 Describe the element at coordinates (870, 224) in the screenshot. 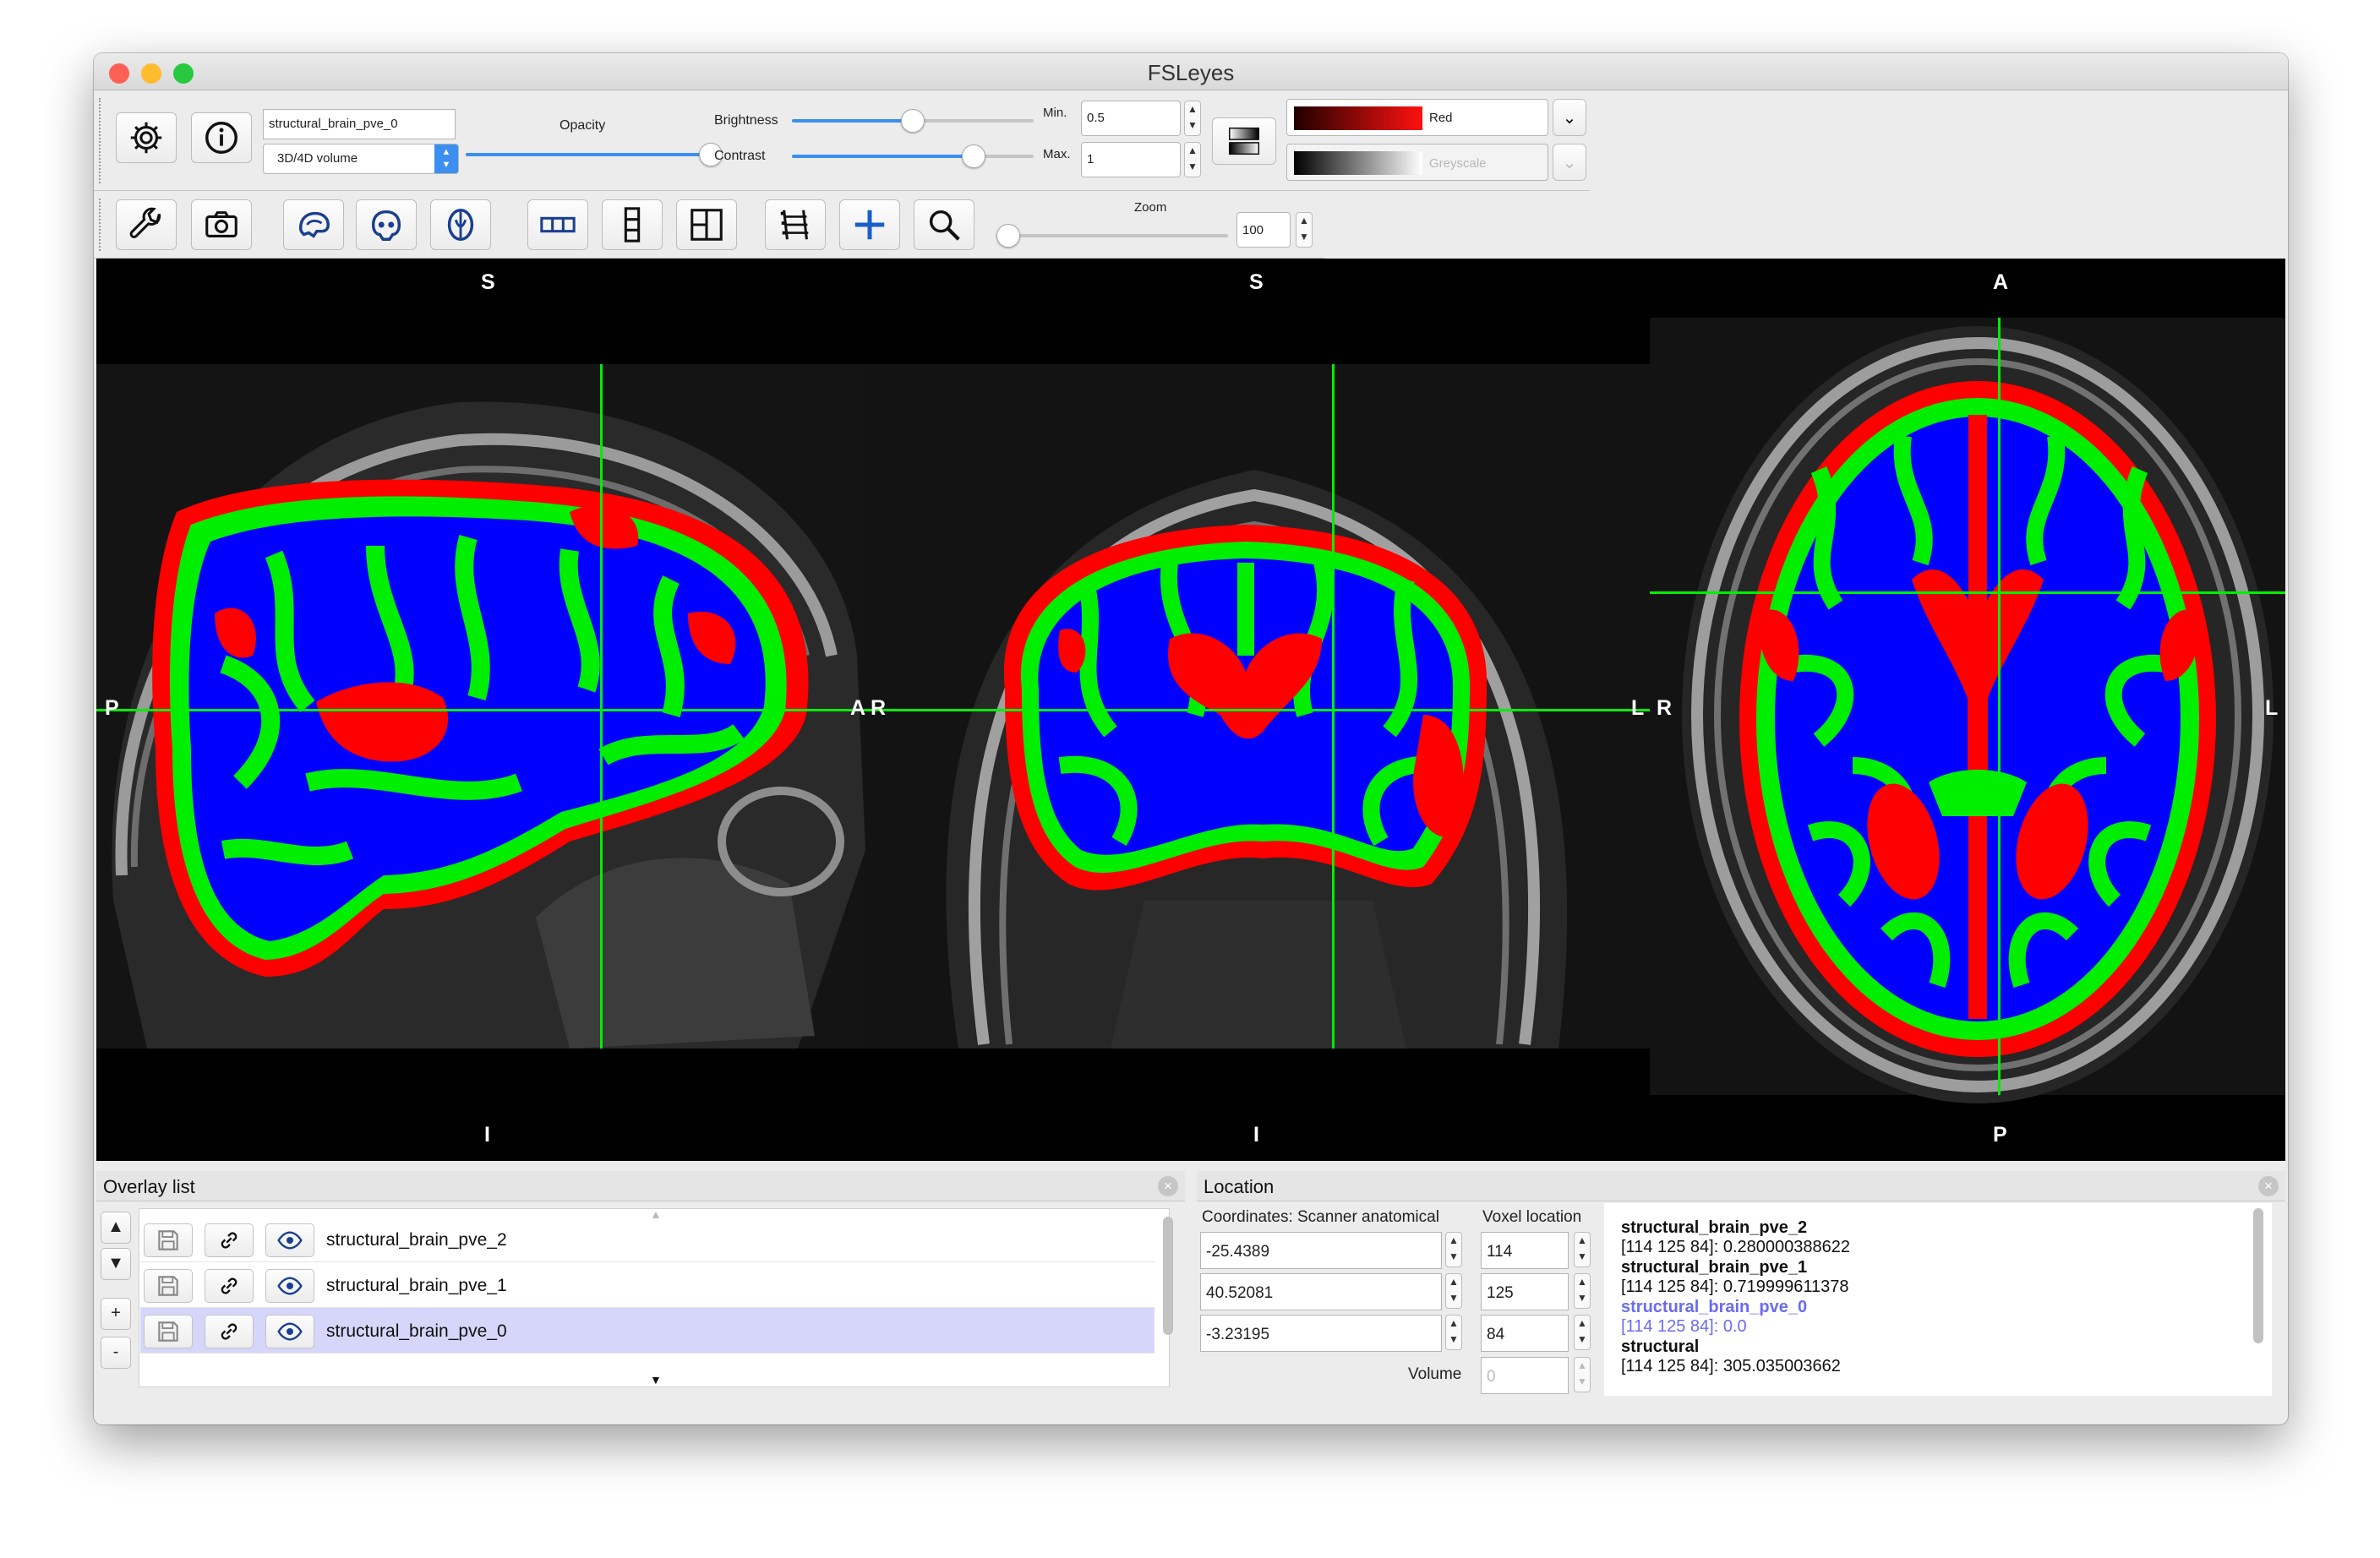

I see `toggle-cursor-button` at that location.